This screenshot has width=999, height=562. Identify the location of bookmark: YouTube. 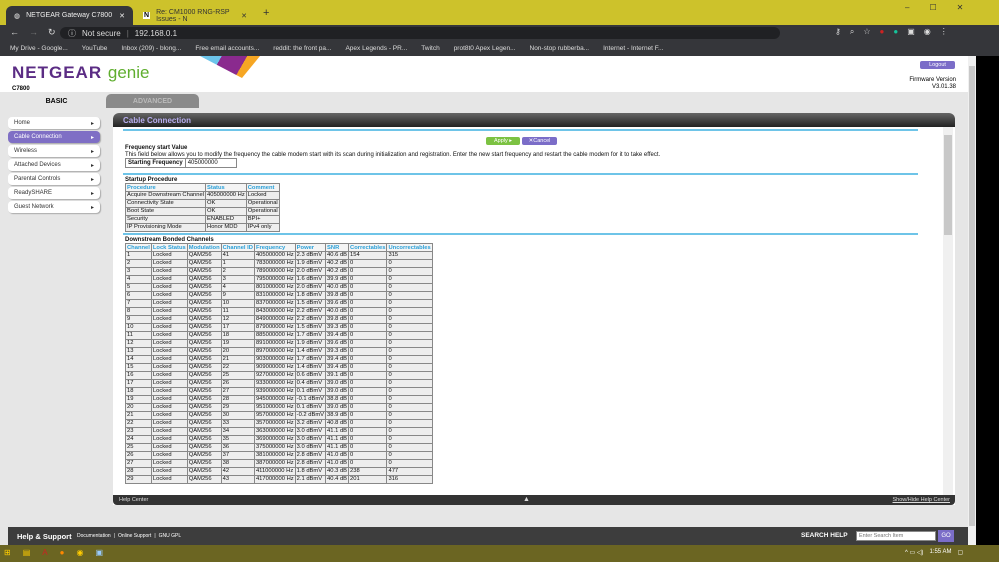
(95, 48).